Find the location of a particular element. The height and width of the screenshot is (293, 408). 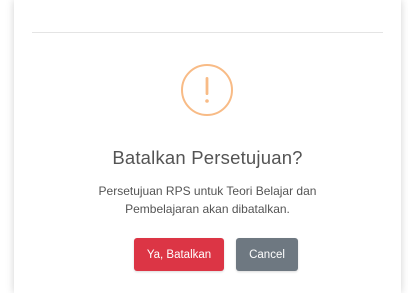

cancel-button: Cancel is located at coordinates (267, 254).